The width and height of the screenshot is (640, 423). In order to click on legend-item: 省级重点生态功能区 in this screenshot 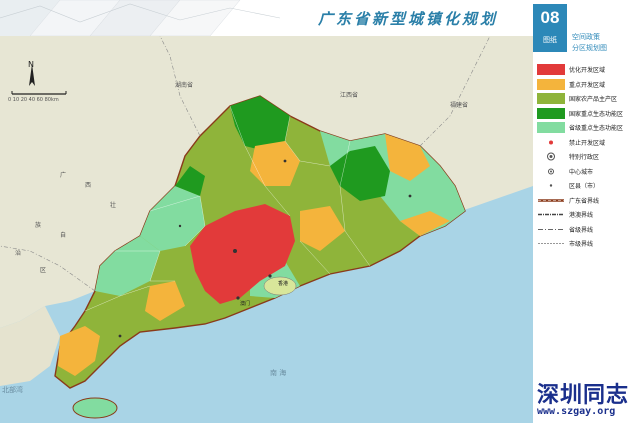, I will do `click(588, 127)`.